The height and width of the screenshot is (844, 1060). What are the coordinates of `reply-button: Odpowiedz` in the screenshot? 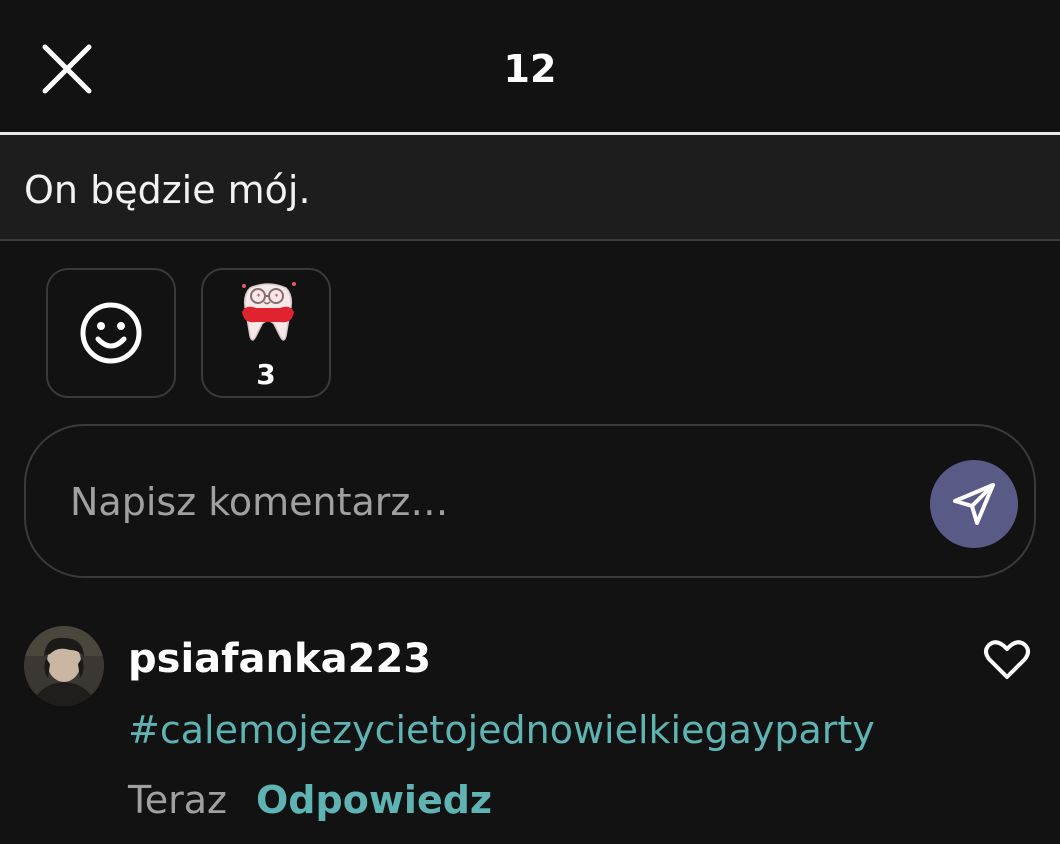 It's located at (374, 800).